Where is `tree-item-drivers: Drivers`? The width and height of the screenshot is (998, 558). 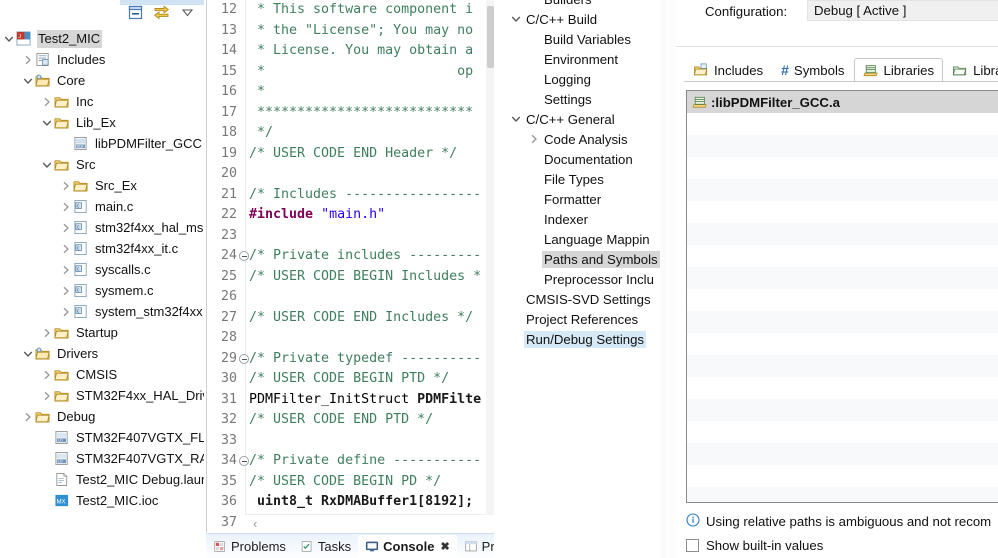 tree-item-drivers: Drivers is located at coordinates (102, 353).